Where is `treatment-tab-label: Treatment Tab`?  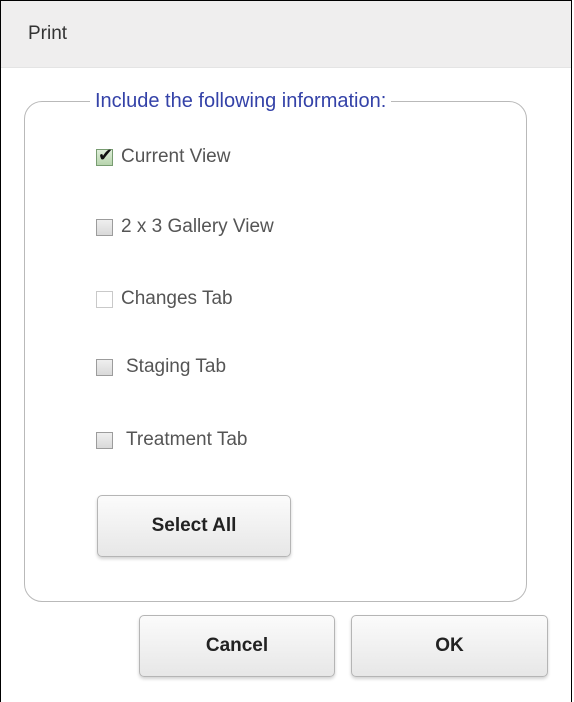
treatment-tab-label: Treatment Tab is located at coordinates (187, 439).